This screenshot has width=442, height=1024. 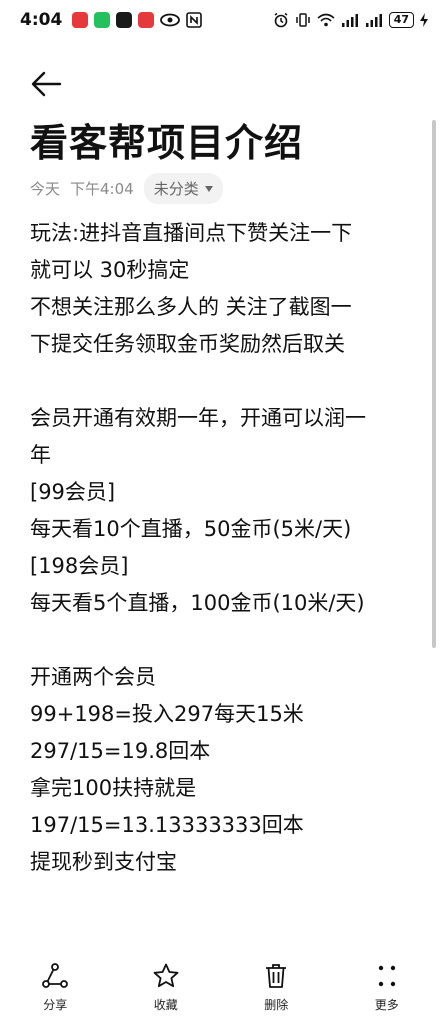 What do you see at coordinates (46, 84) in the screenshot?
I see `back-arrow-icon` at bounding box center [46, 84].